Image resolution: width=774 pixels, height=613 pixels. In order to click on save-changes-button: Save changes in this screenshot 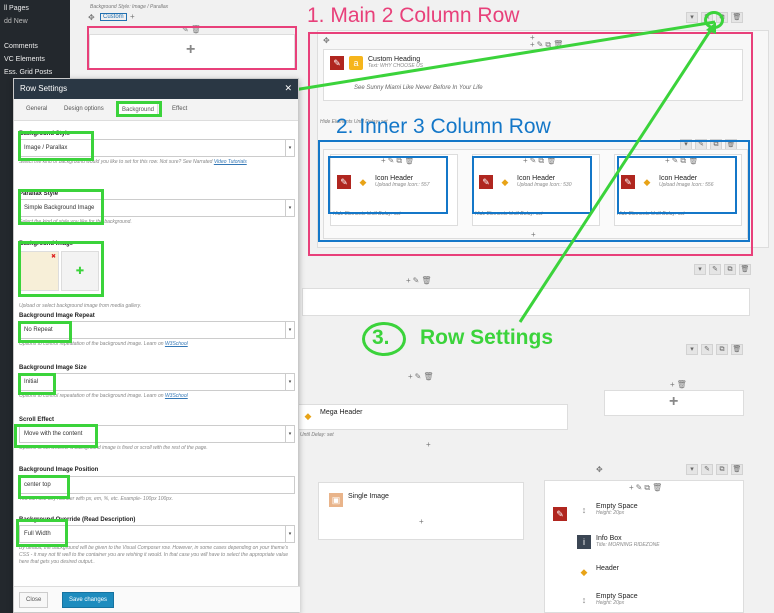, I will do `click(88, 600)`.